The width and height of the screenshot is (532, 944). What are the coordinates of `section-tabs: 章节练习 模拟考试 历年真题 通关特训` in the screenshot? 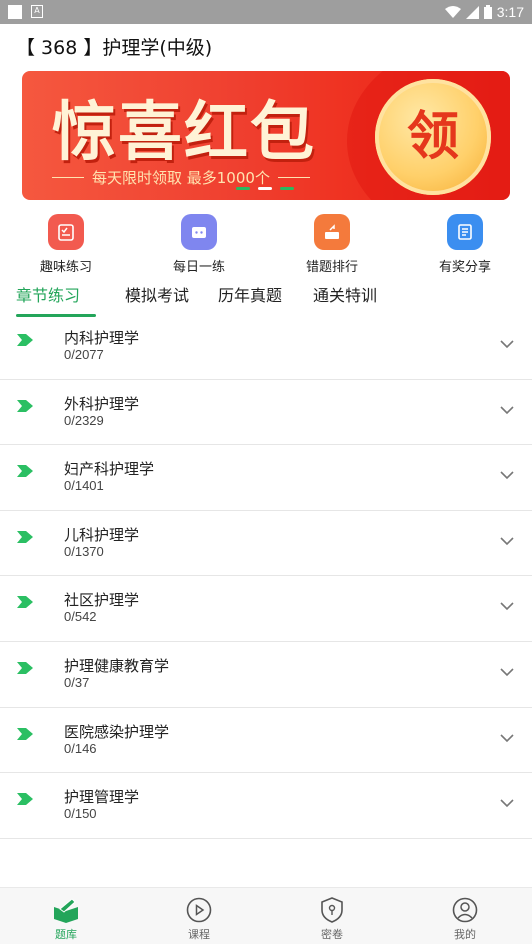 It's located at (266, 299).